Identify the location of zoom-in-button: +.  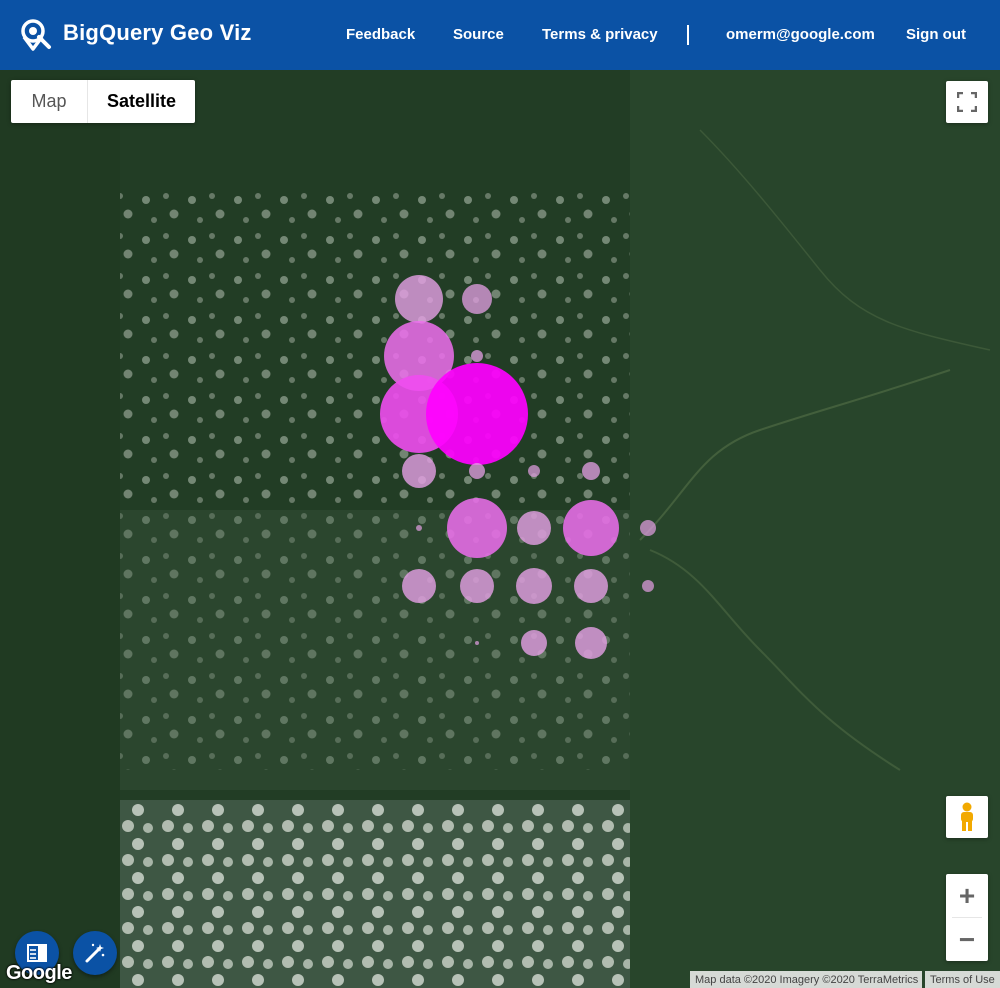
(967, 895).